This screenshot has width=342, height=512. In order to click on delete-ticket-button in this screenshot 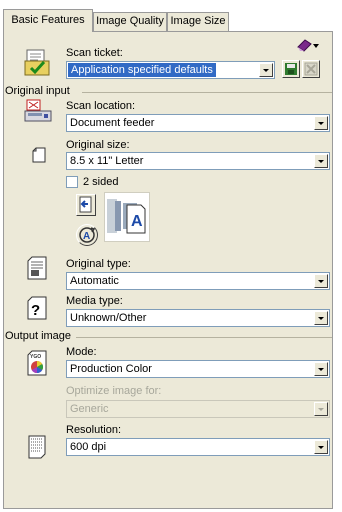, I will do `click(311, 69)`.